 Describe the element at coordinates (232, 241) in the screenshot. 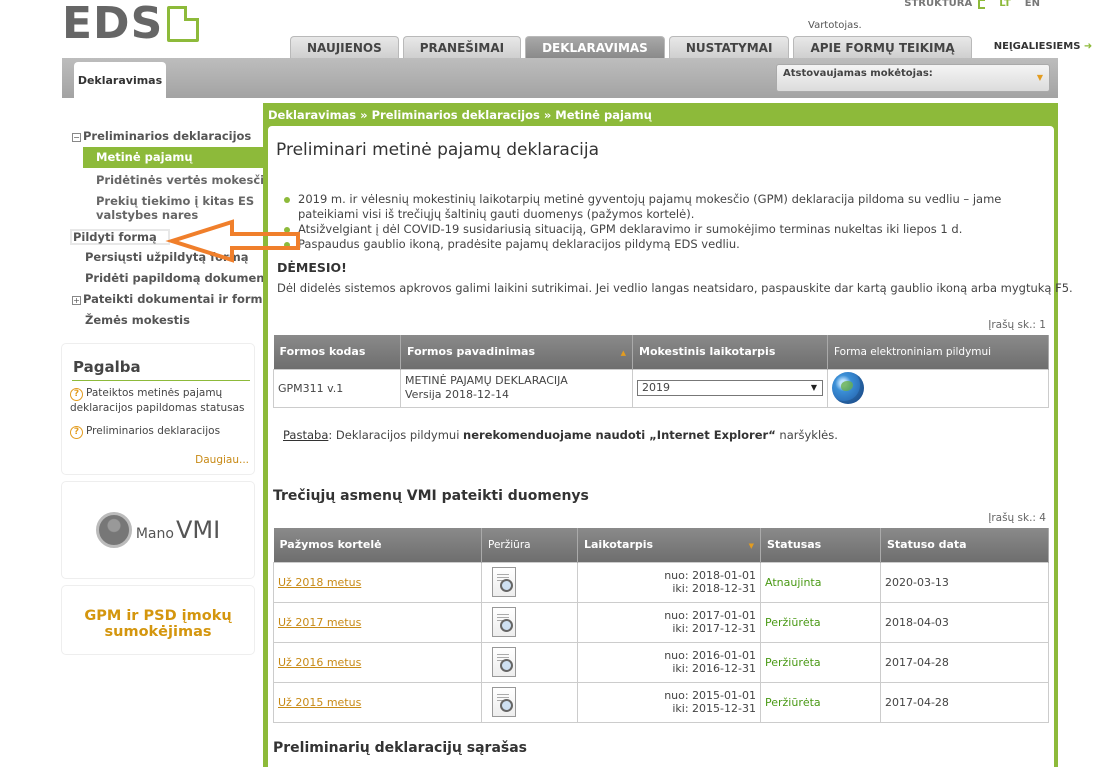

I see `annotation-arrow-icon` at that location.